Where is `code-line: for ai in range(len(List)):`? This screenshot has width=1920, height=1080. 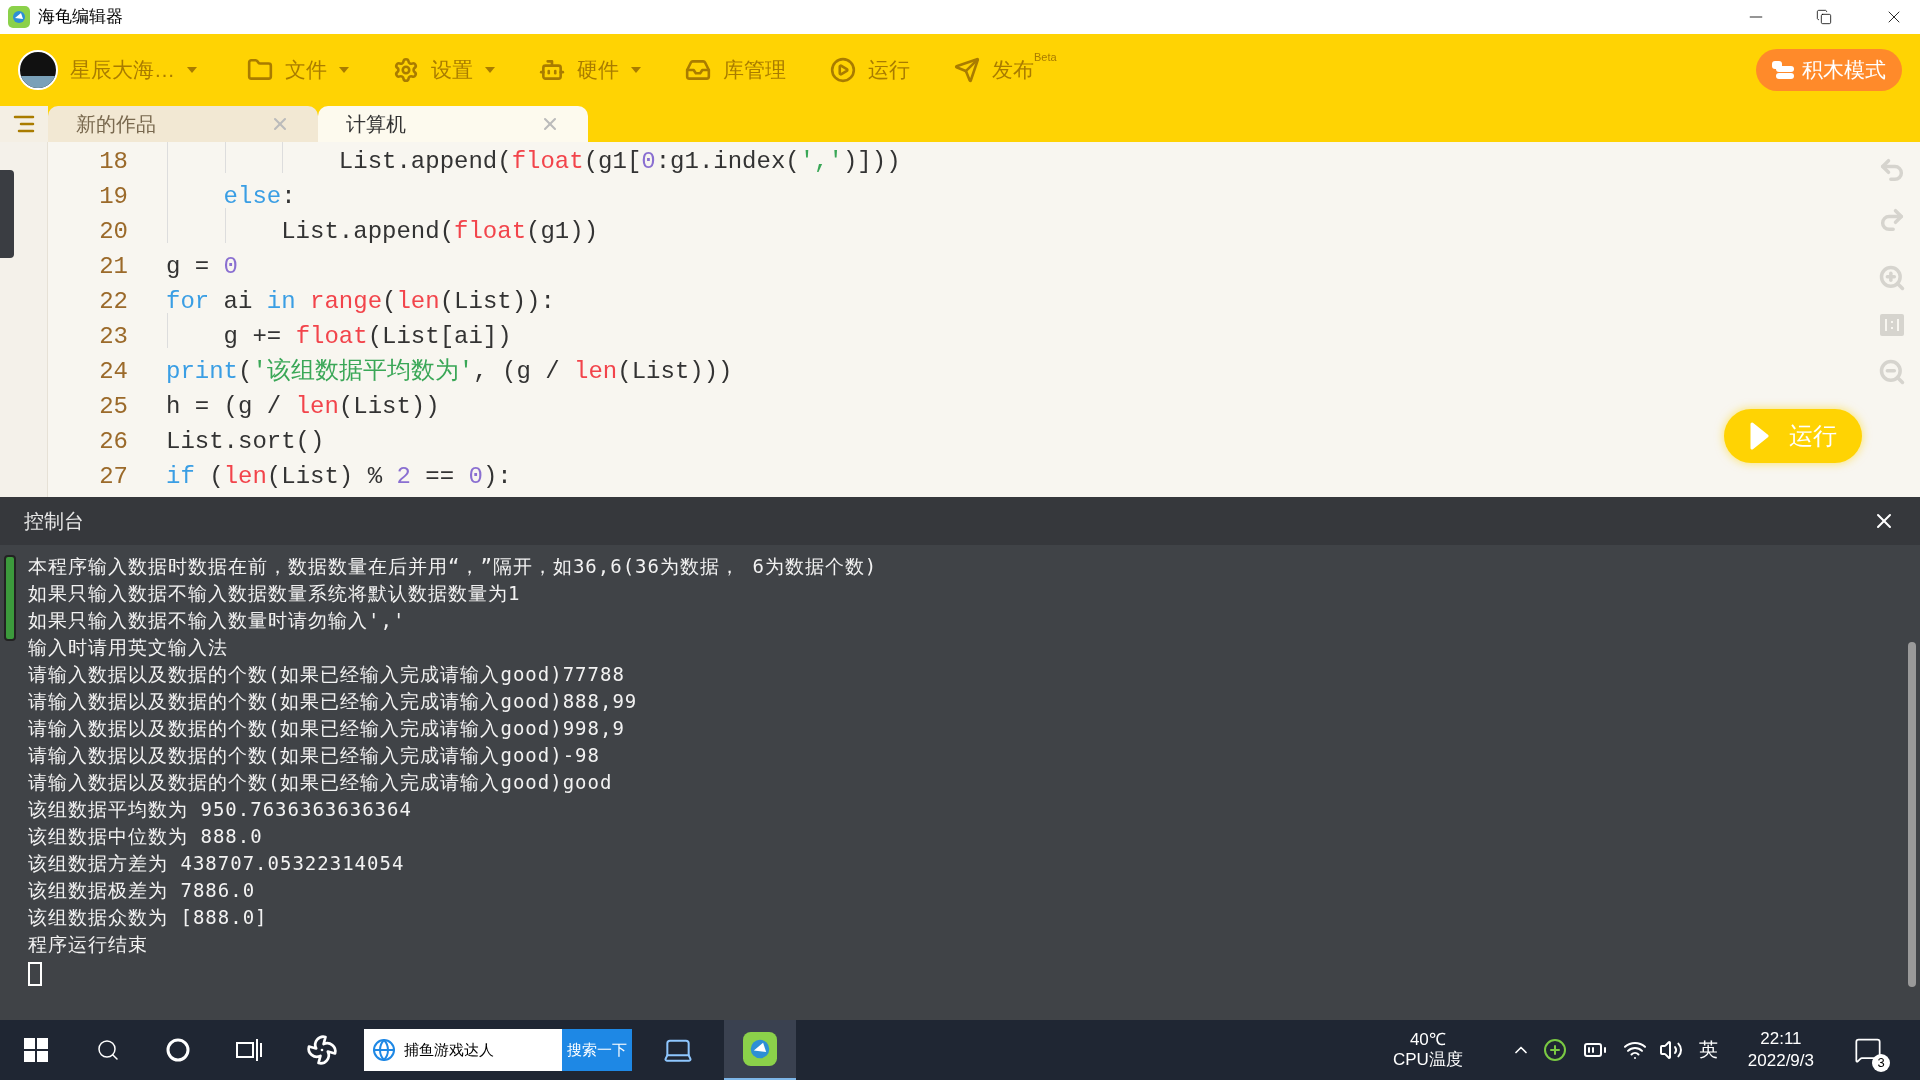
code-line: for ai in range(len(List)): is located at coordinates (360, 301).